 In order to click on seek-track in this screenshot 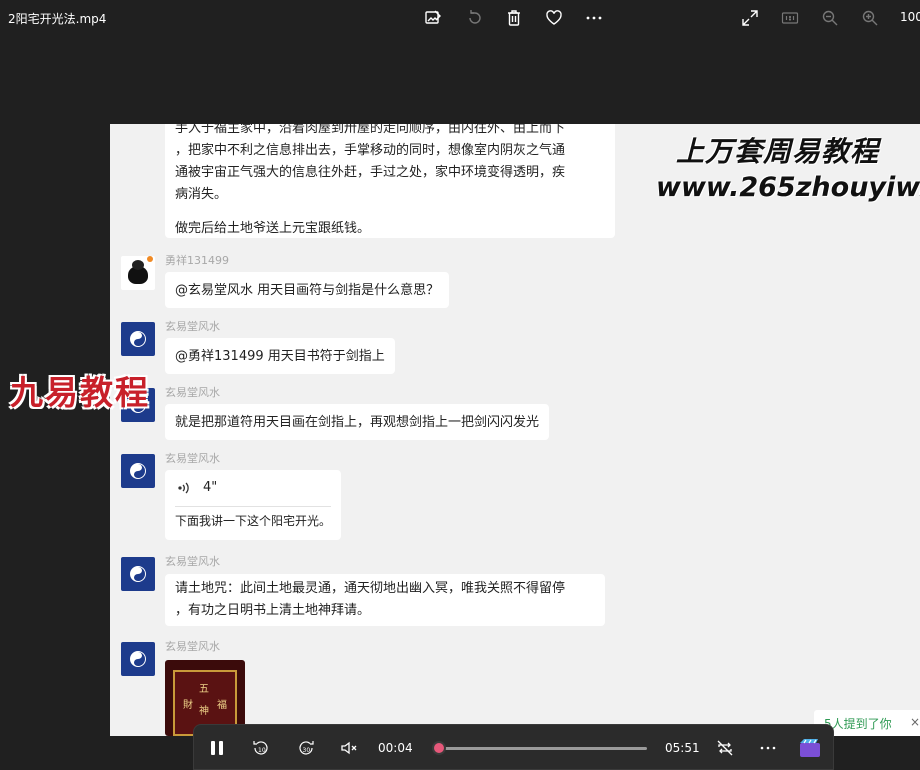, I will do `click(542, 748)`.